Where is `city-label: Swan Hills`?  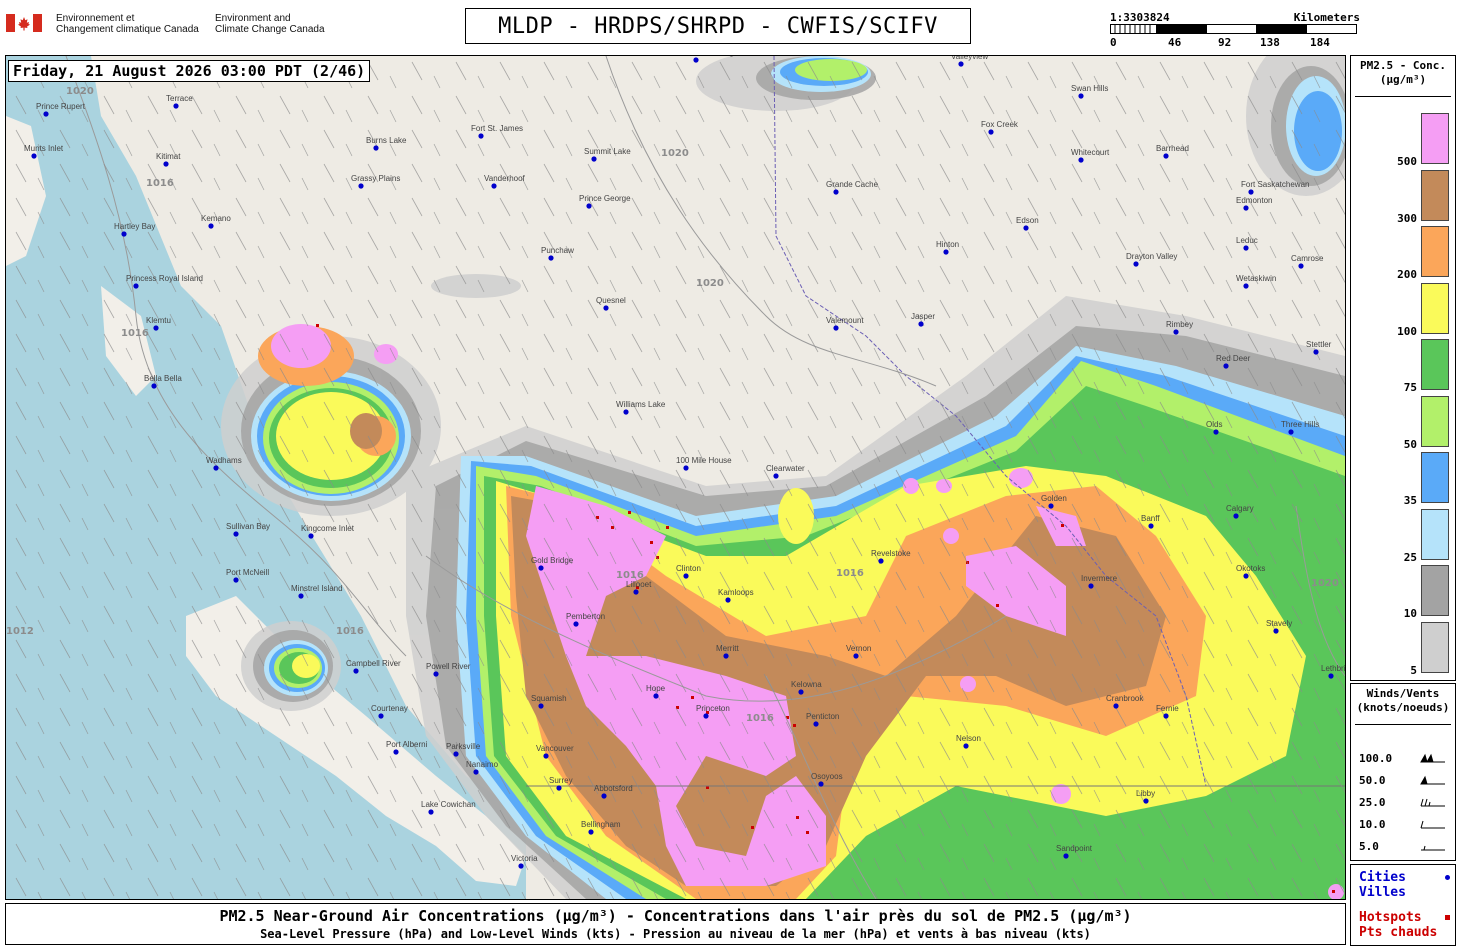 city-label: Swan Hills is located at coordinates (1089, 88).